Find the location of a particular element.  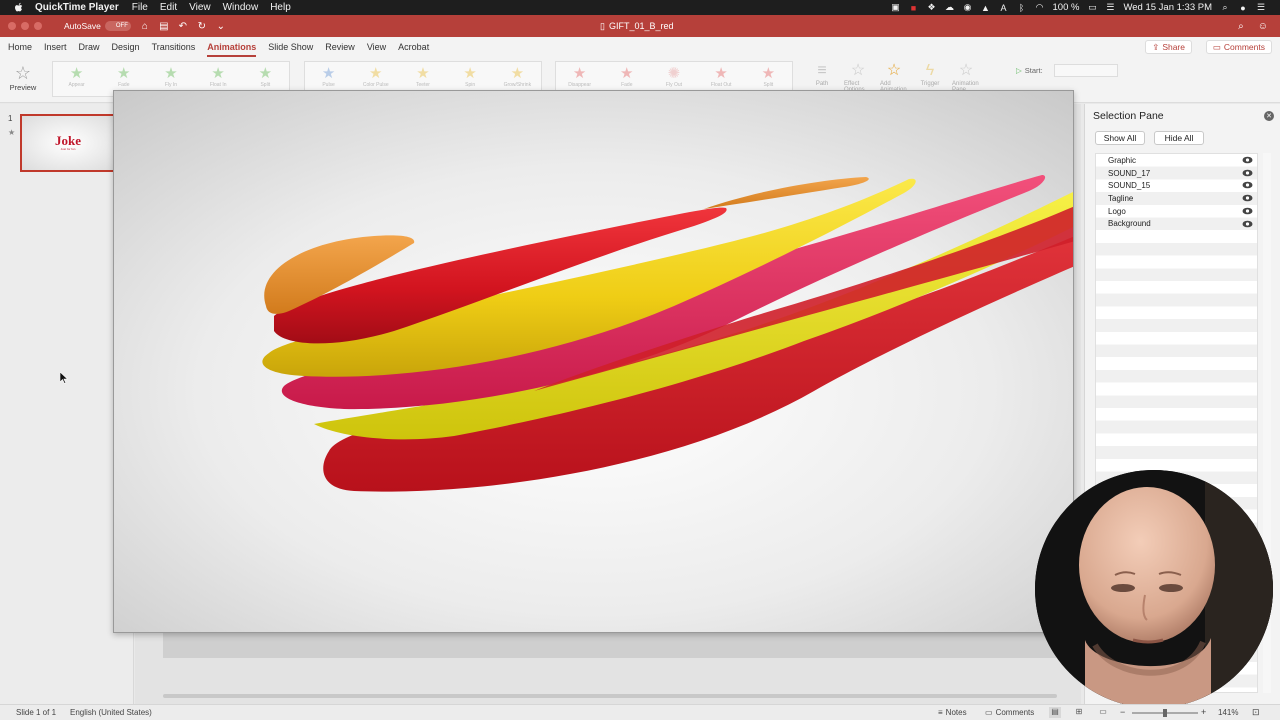

menu-edit: Edit is located at coordinates (168, 7).